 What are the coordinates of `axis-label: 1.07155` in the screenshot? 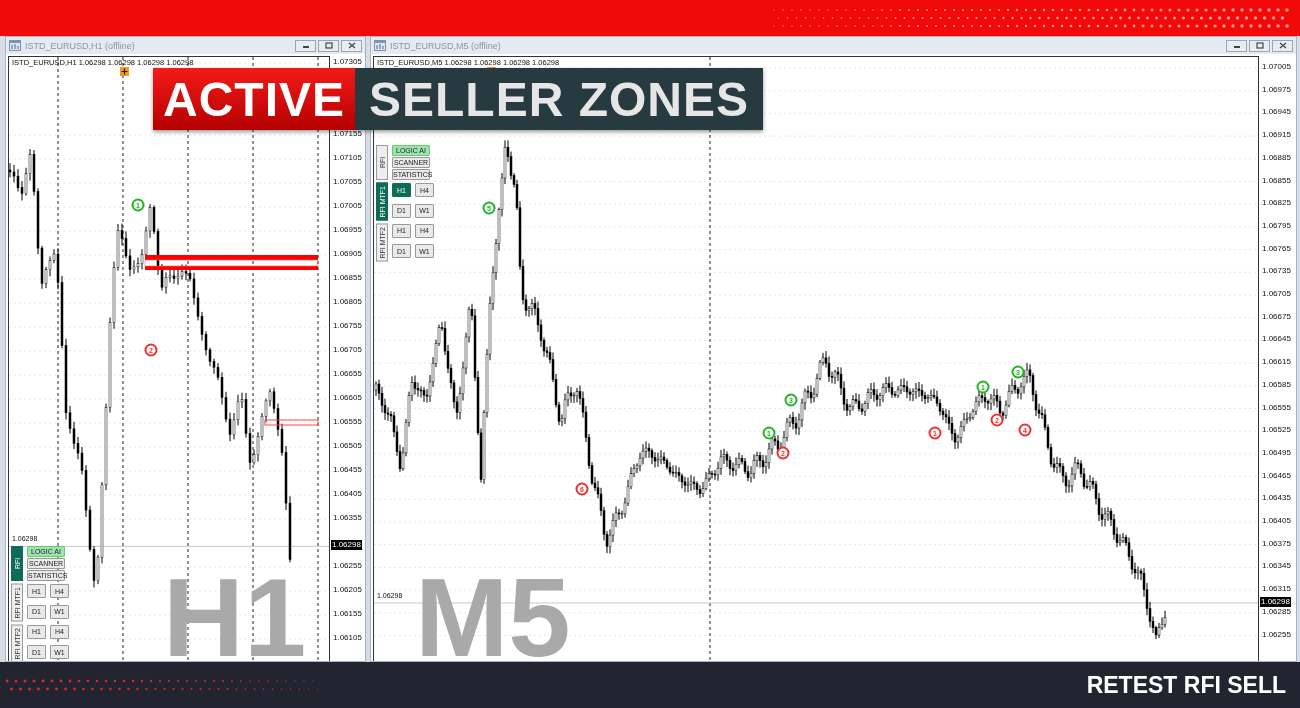 It's located at (347, 134).